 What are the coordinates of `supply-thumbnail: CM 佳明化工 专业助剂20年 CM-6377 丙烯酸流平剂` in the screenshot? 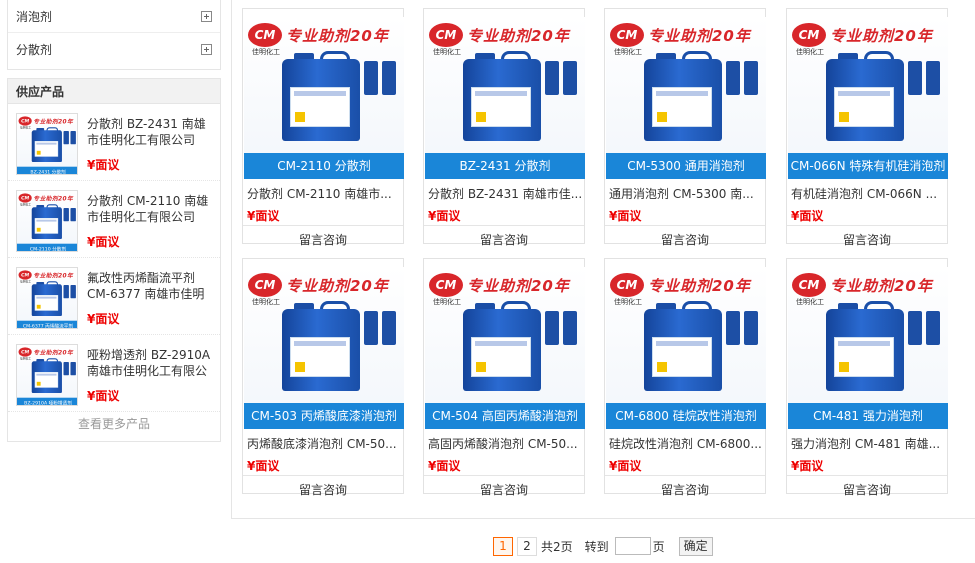 It's located at (47, 298).